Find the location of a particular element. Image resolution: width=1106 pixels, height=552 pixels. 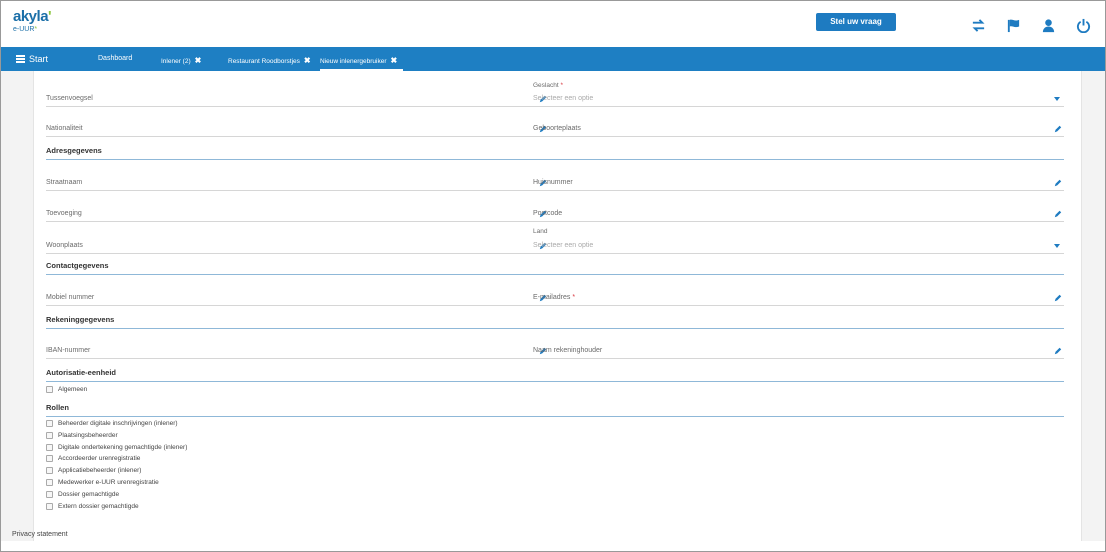

checkbox-role: Plaatsingsbeheerder is located at coordinates (82, 435).